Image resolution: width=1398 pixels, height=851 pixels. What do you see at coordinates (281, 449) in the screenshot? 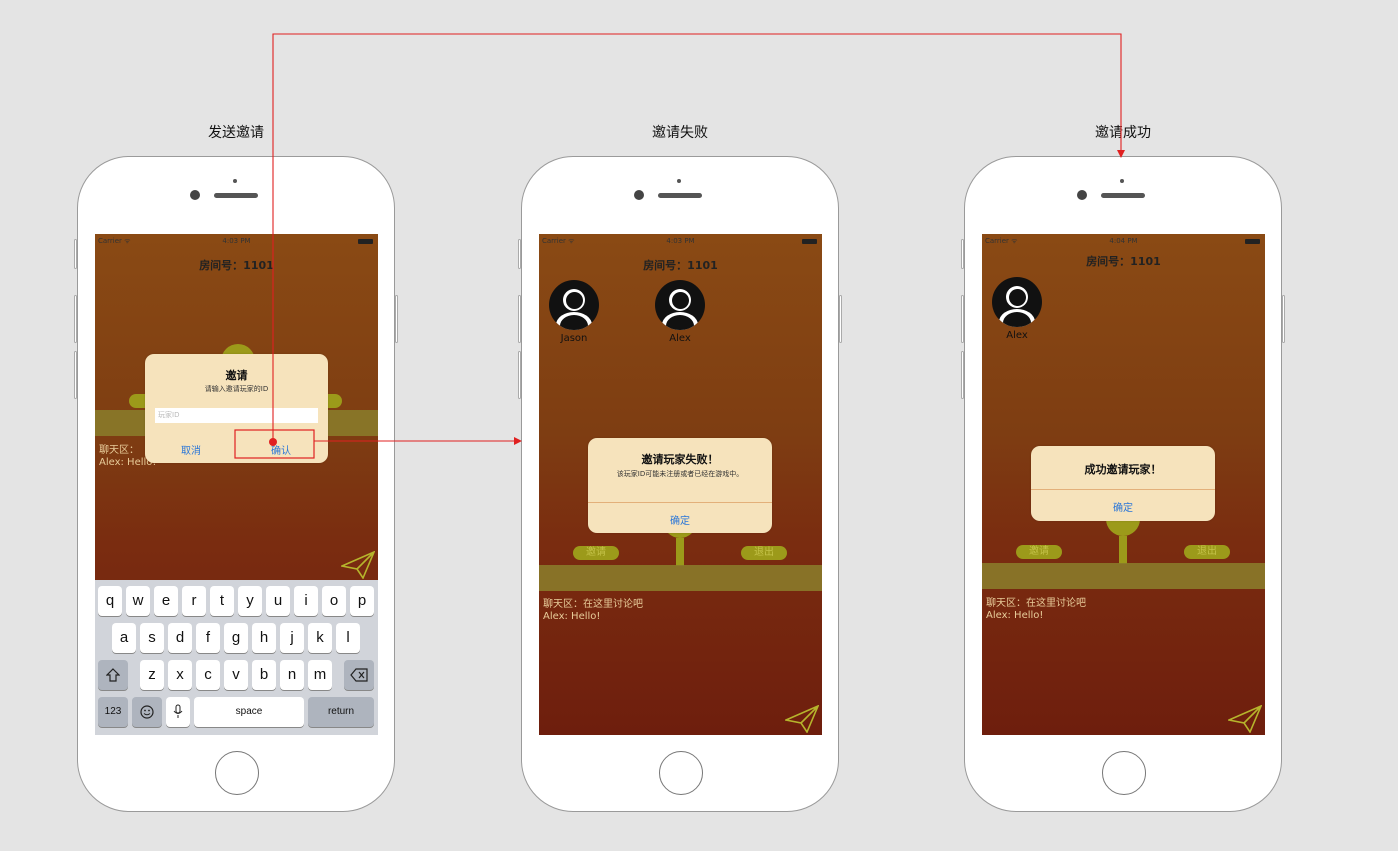
I see `confirm-button: 确认` at bounding box center [281, 449].